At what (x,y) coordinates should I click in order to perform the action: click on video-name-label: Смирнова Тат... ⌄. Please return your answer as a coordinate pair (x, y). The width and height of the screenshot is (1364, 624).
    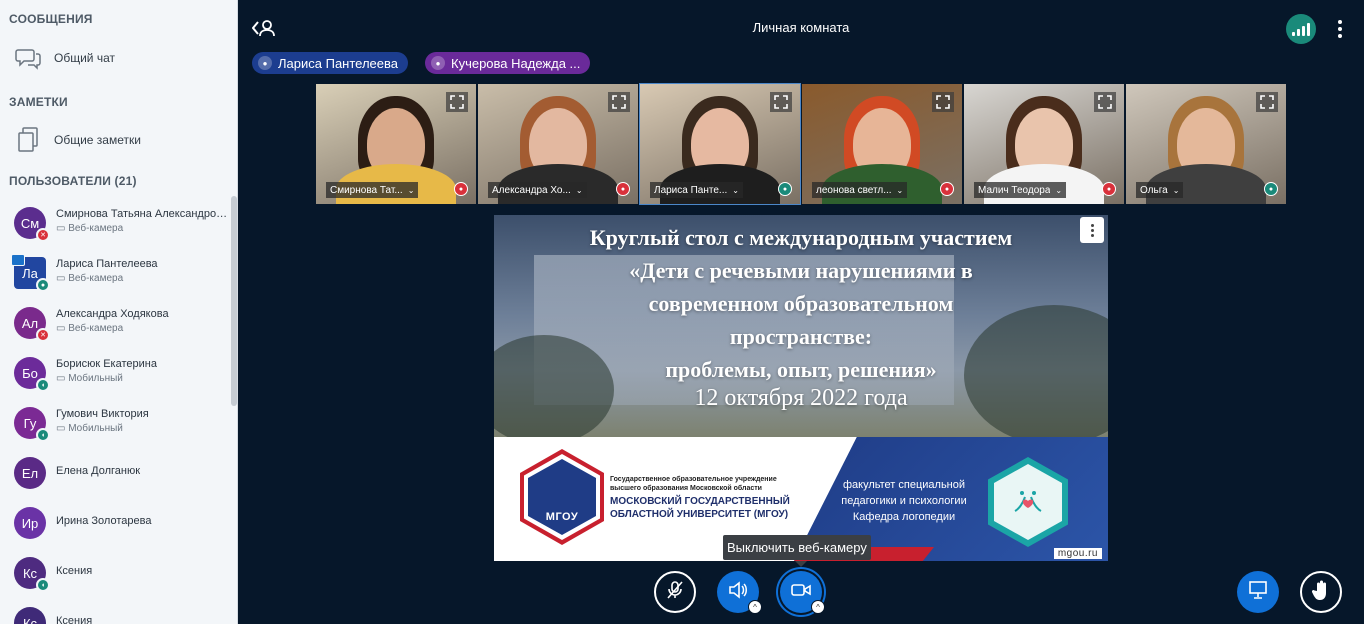
    Looking at the image, I should click on (372, 190).